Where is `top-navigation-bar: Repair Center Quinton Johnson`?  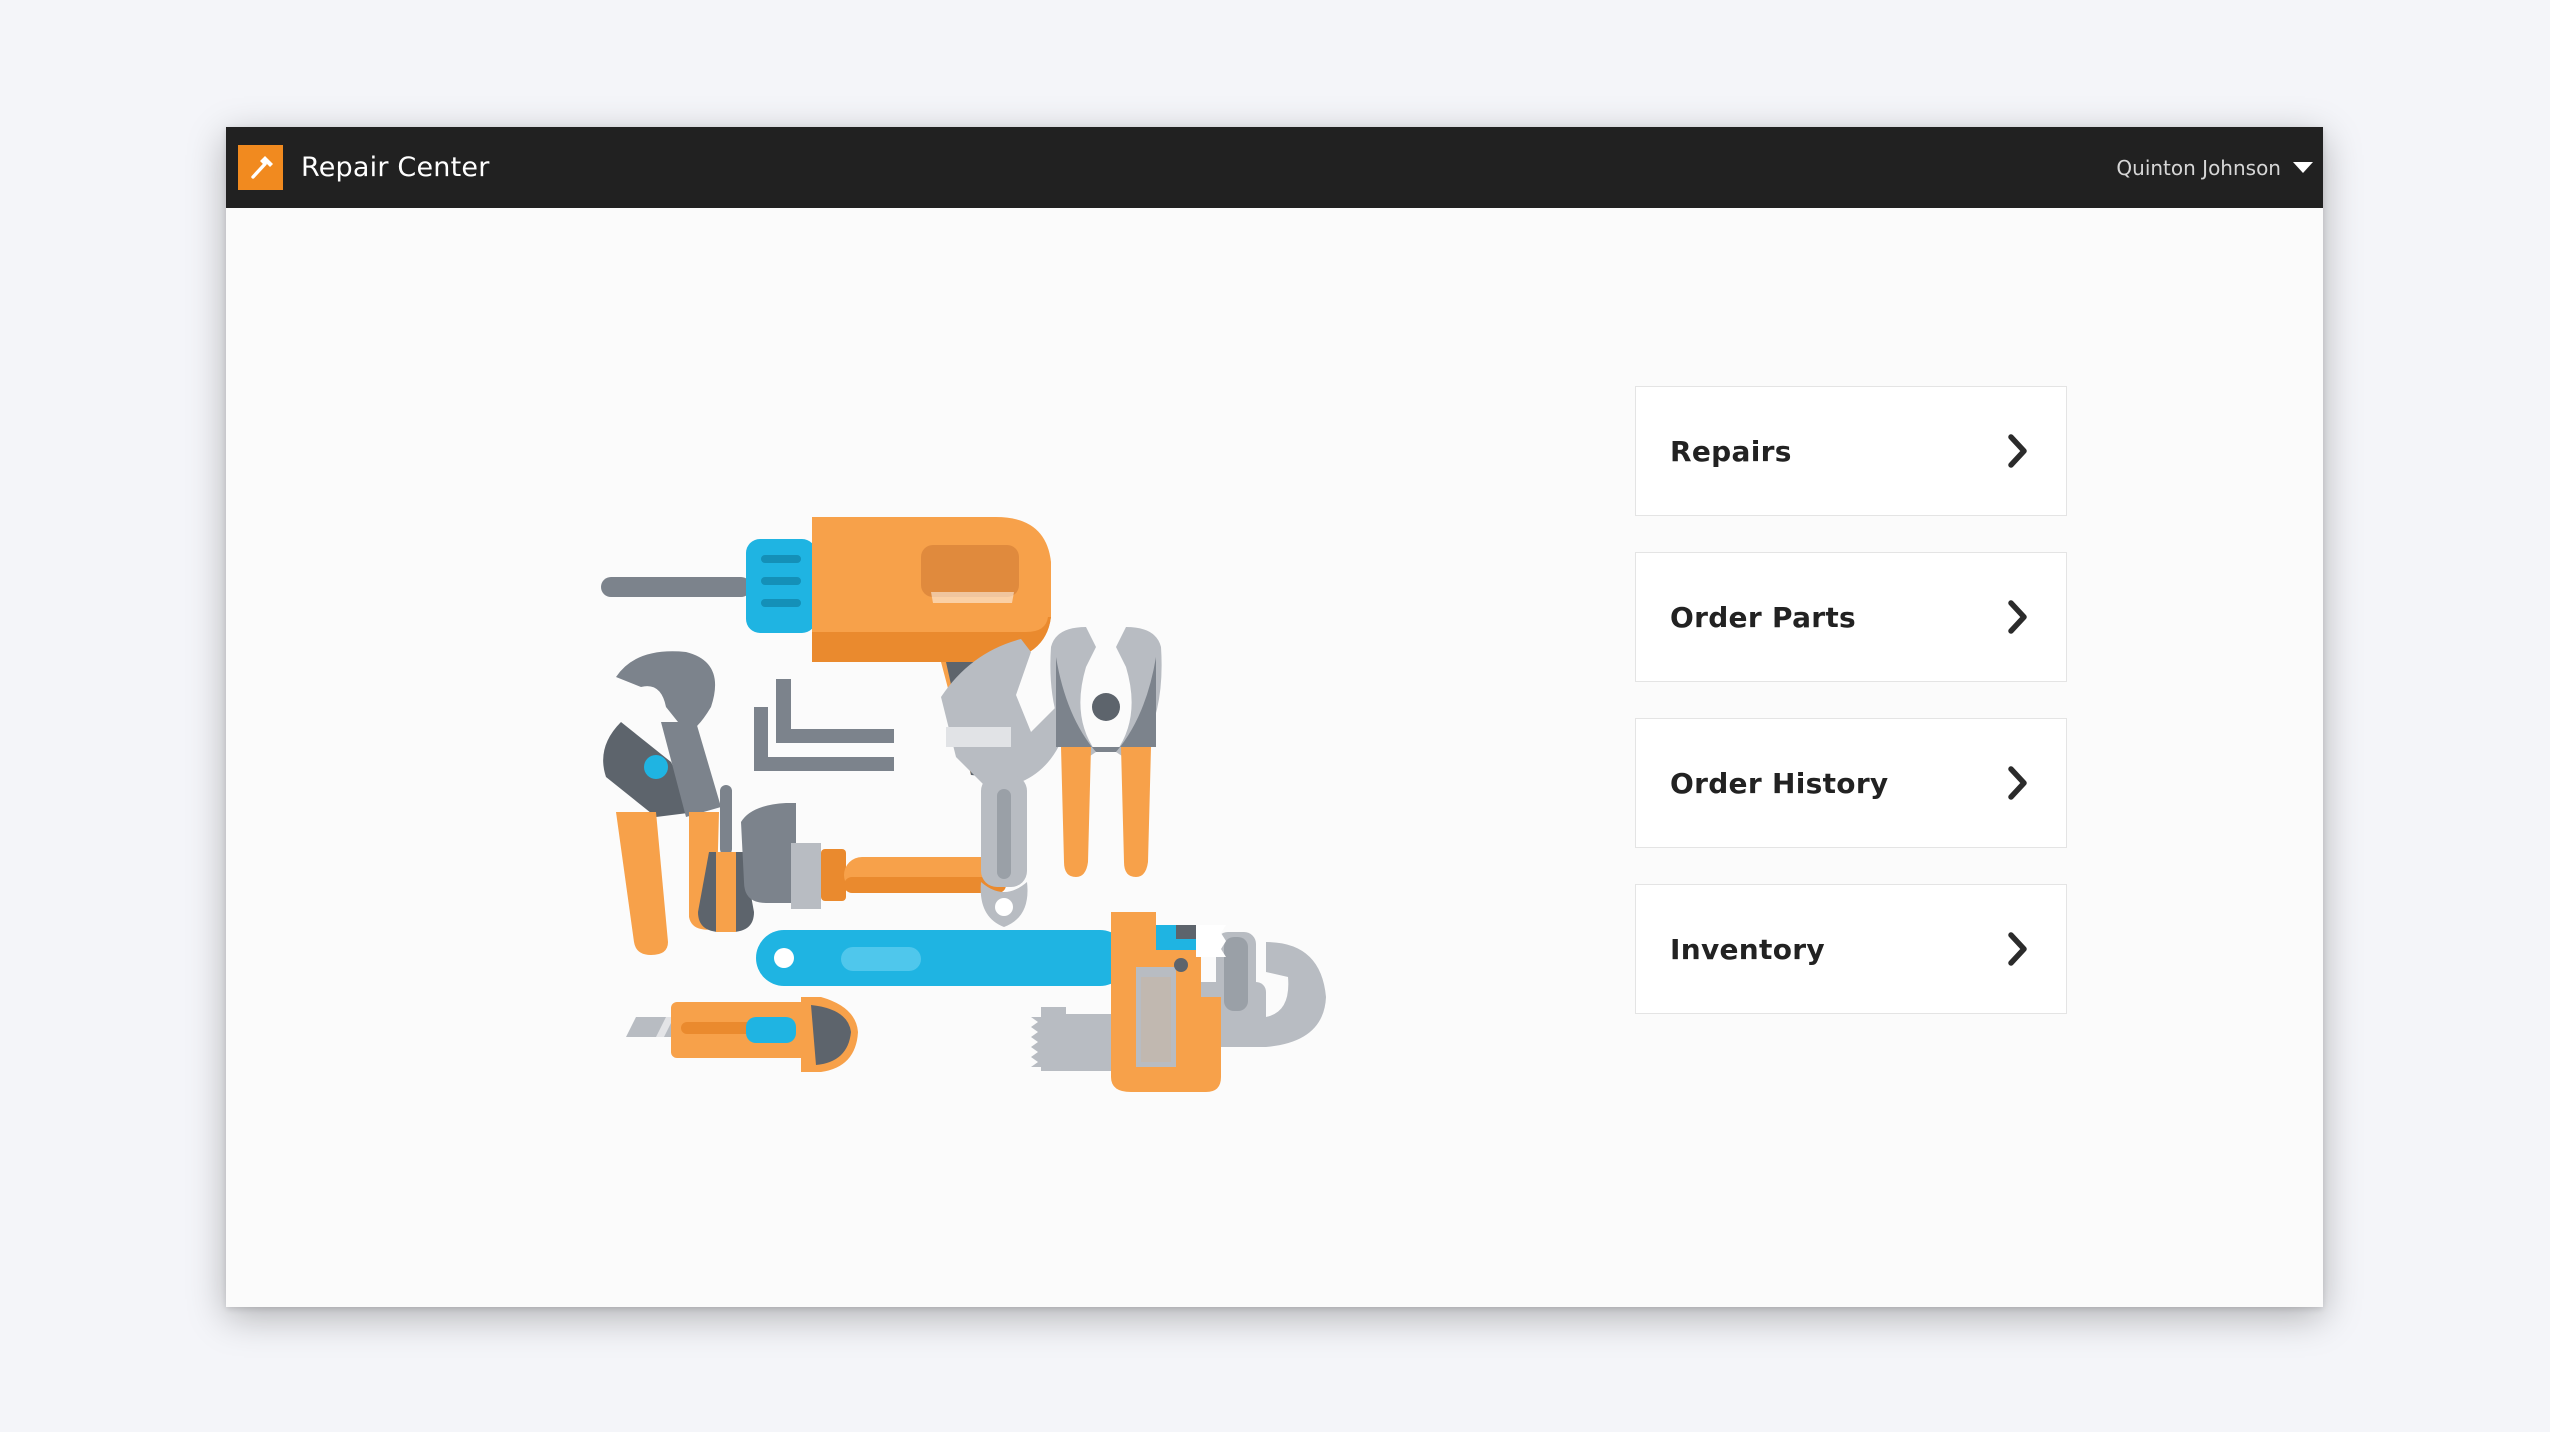
top-navigation-bar: Repair Center Quinton Johnson is located at coordinates (1274, 167).